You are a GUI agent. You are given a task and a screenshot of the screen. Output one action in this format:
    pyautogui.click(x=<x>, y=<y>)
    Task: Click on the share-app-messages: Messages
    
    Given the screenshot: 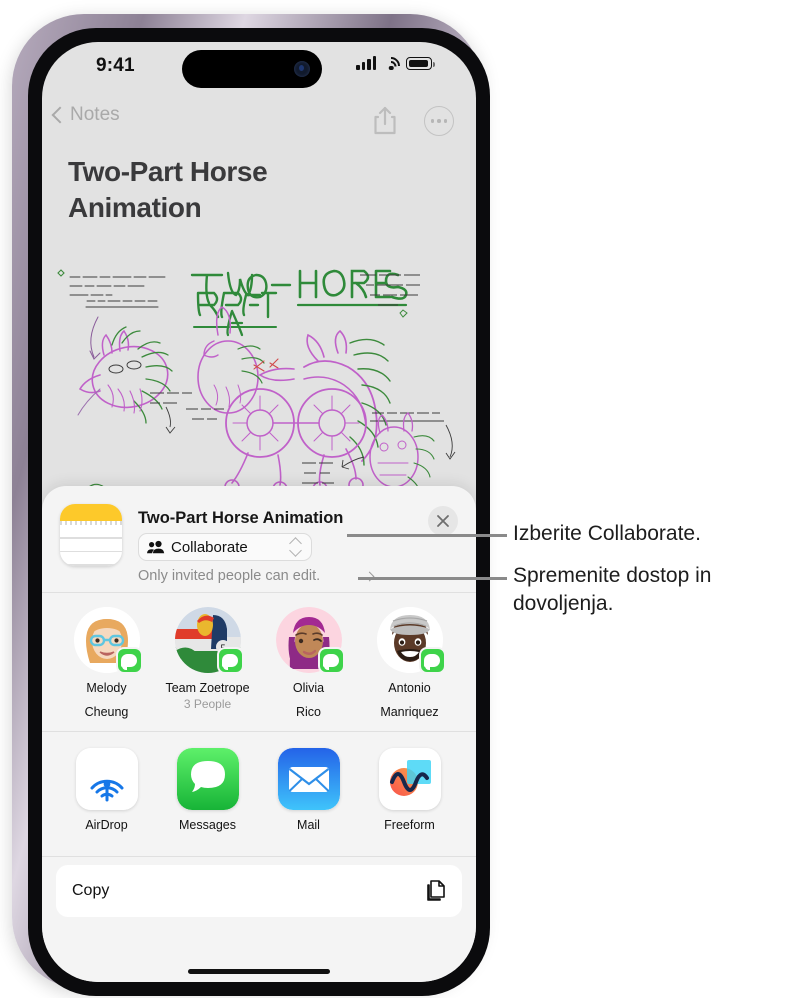 What is the action you would take?
    pyautogui.click(x=207, y=802)
    